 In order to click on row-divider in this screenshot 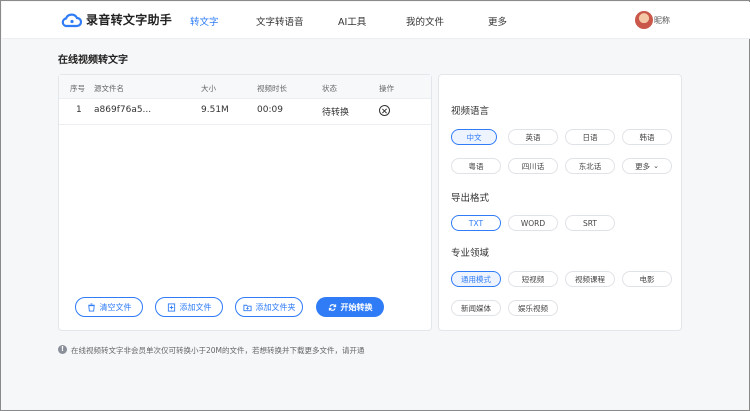, I will do `click(245, 124)`.